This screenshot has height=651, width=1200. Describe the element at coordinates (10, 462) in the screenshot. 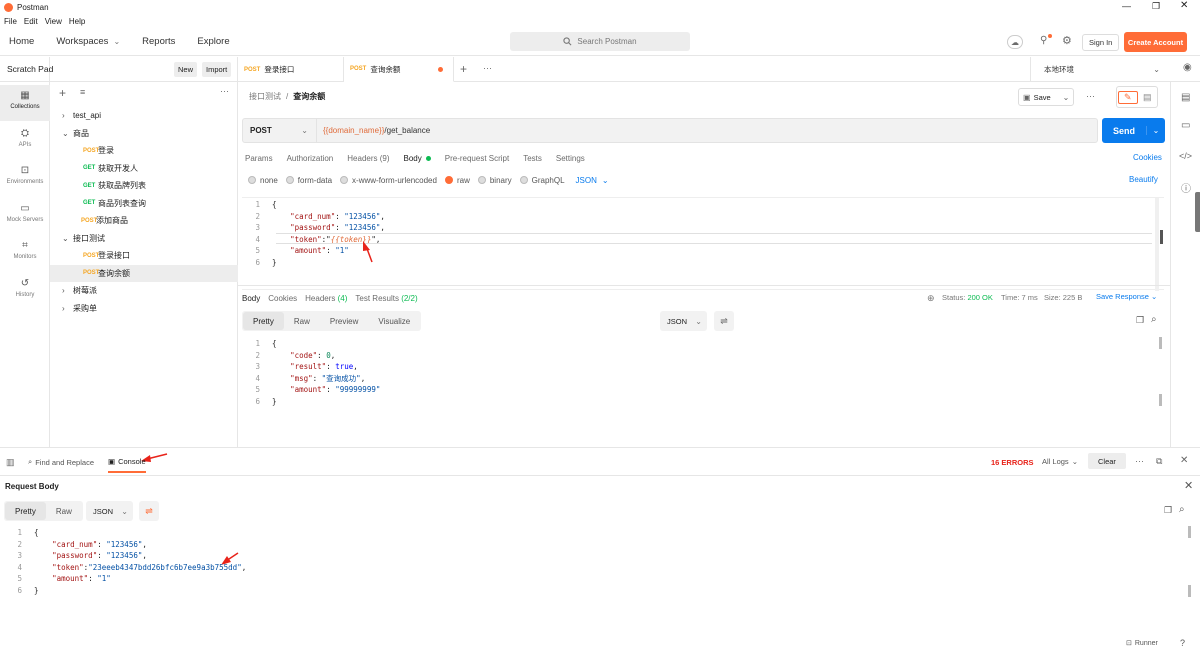

I see `sidebar-toggle-icon: ▥` at that location.